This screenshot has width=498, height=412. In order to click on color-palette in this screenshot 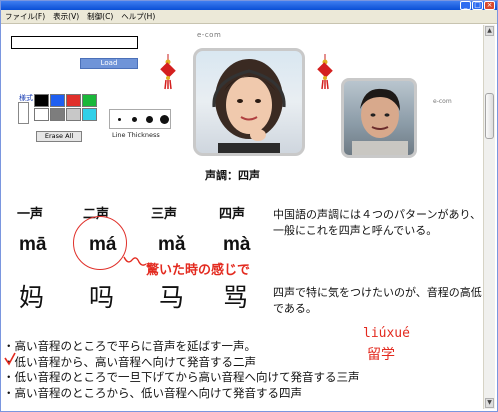, I will do `click(65, 108)`.